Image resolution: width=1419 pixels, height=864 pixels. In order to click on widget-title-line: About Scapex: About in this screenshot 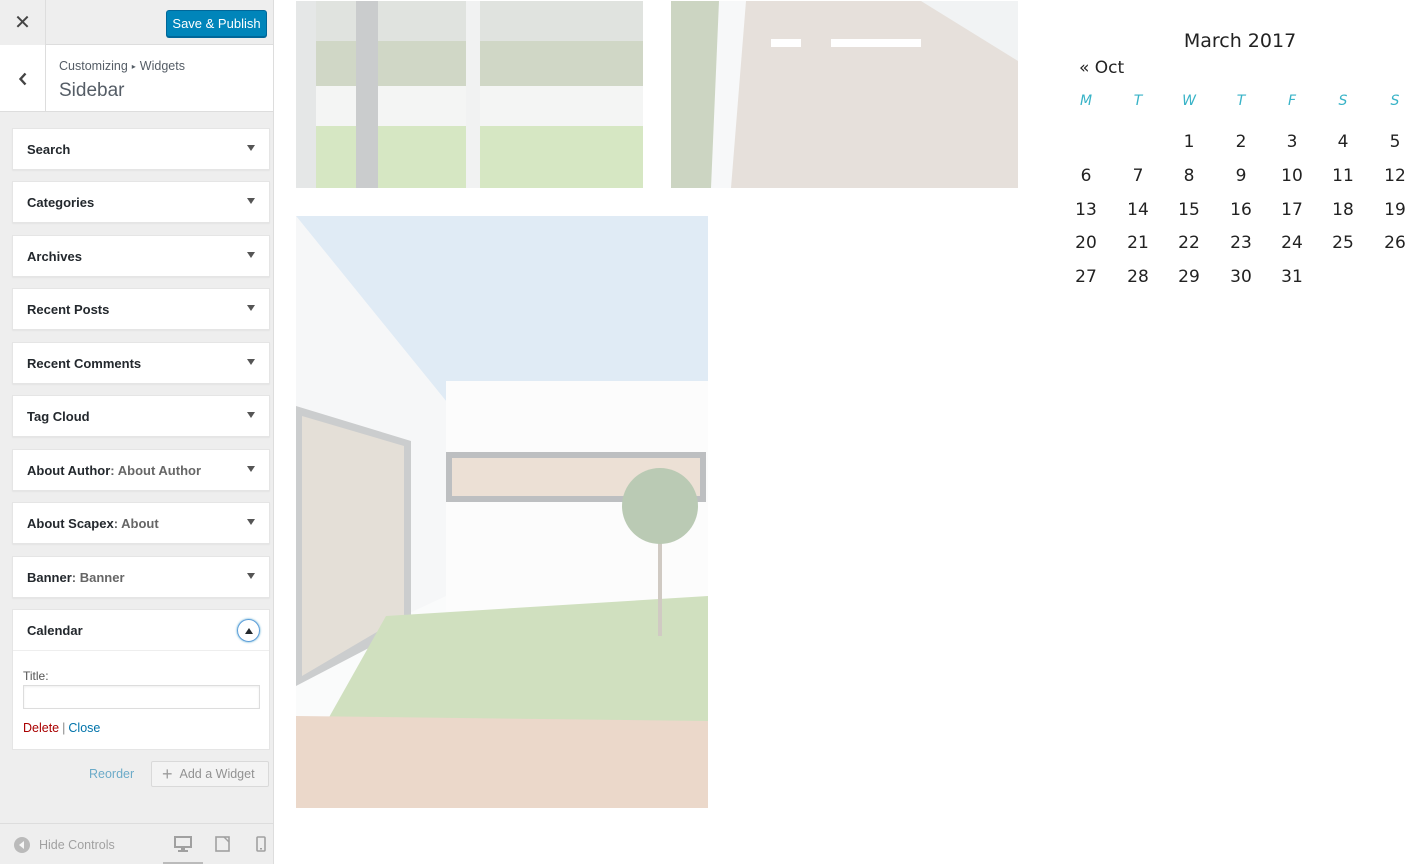, I will do `click(93, 523)`.